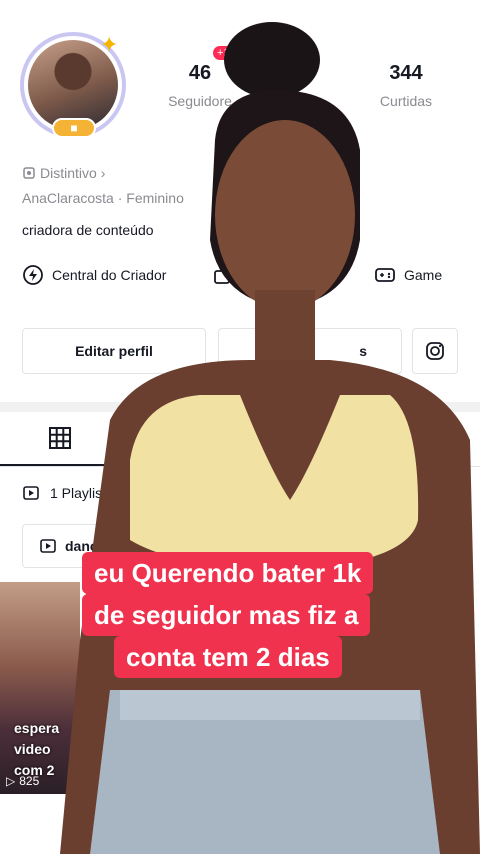 This screenshot has width=480, height=854. What do you see at coordinates (29, 781) in the screenshot?
I see `views-count: 825` at bounding box center [29, 781].